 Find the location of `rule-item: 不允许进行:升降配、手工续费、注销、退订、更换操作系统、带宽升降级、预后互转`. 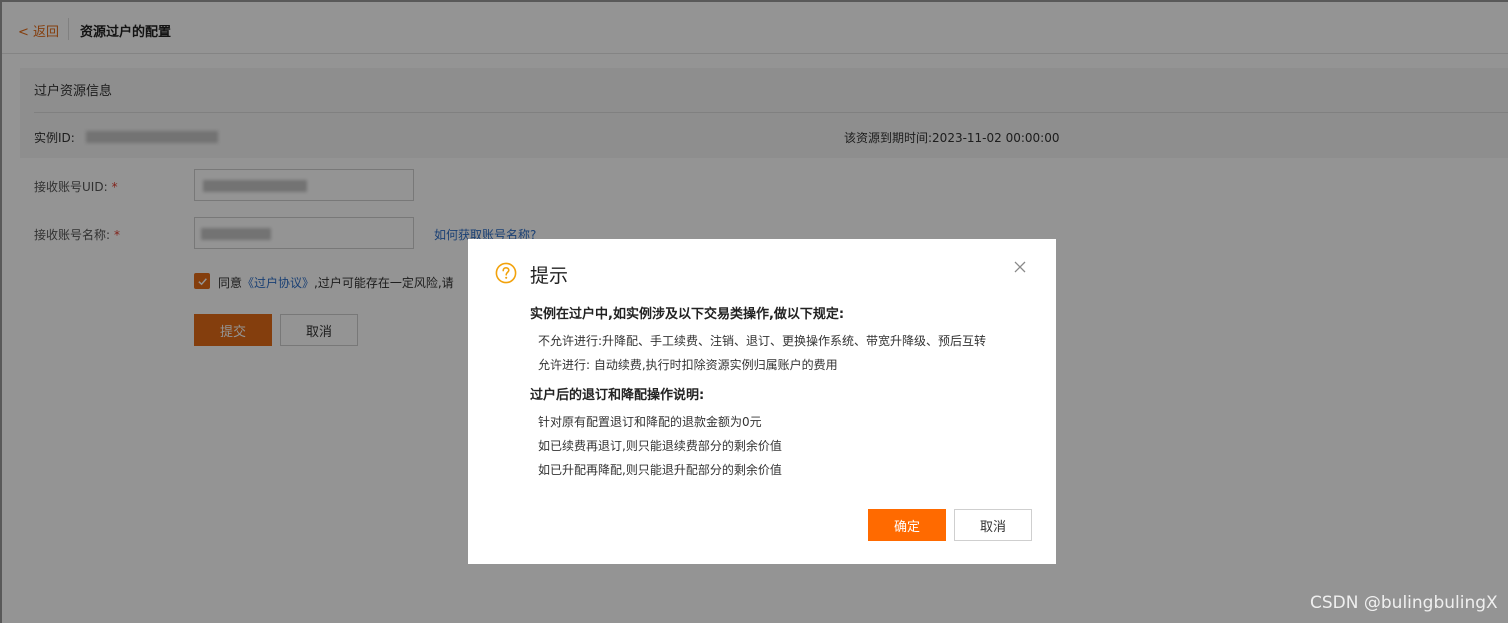

rule-item: 不允许进行:升降配、手工续费、注销、退订、更换操作系统、带宽升降级、预后互转 is located at coordinates (762, 341).